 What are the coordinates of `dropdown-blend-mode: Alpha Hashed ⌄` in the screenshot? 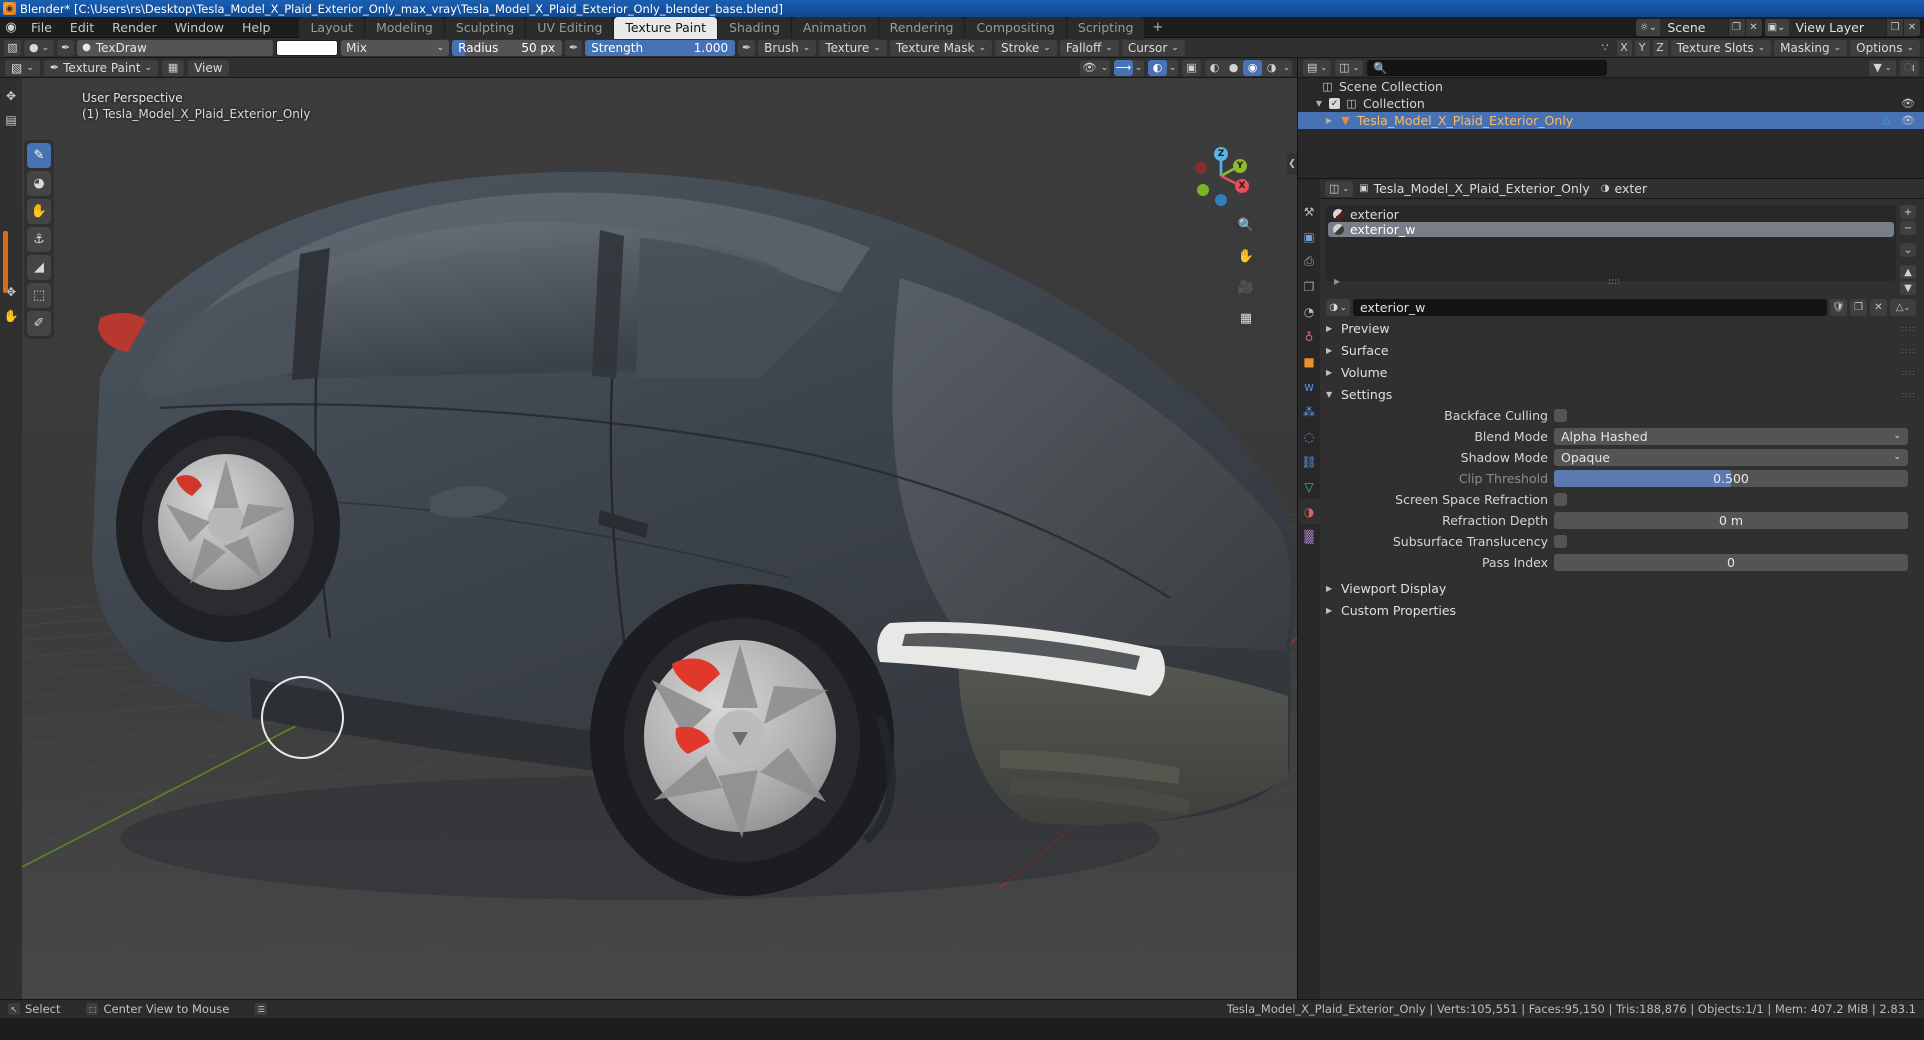 It's located at (1731, 436).